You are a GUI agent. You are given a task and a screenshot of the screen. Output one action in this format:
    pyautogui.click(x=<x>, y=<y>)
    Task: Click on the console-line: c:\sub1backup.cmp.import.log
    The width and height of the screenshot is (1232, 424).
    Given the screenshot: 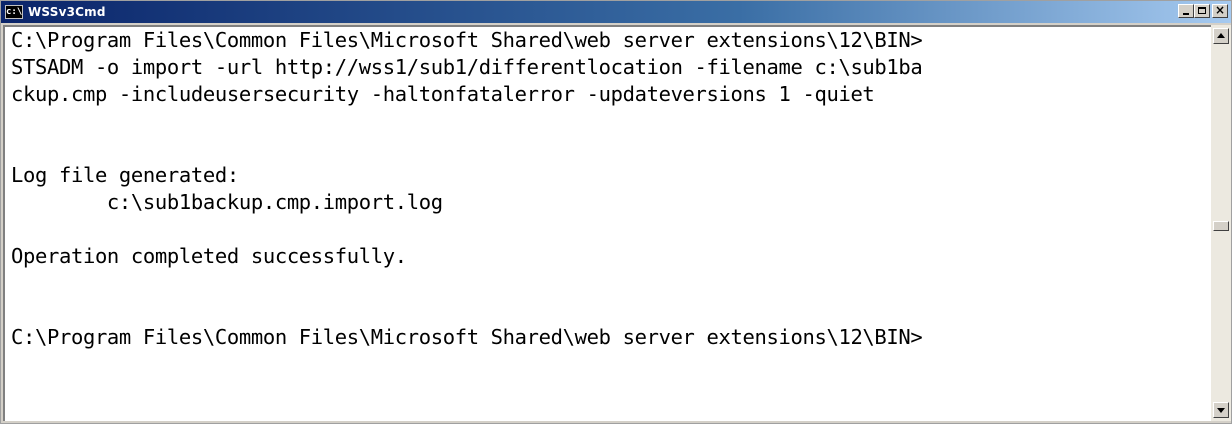 What is the action you would take?
    pyautogui.click(x=227, y=202)
    